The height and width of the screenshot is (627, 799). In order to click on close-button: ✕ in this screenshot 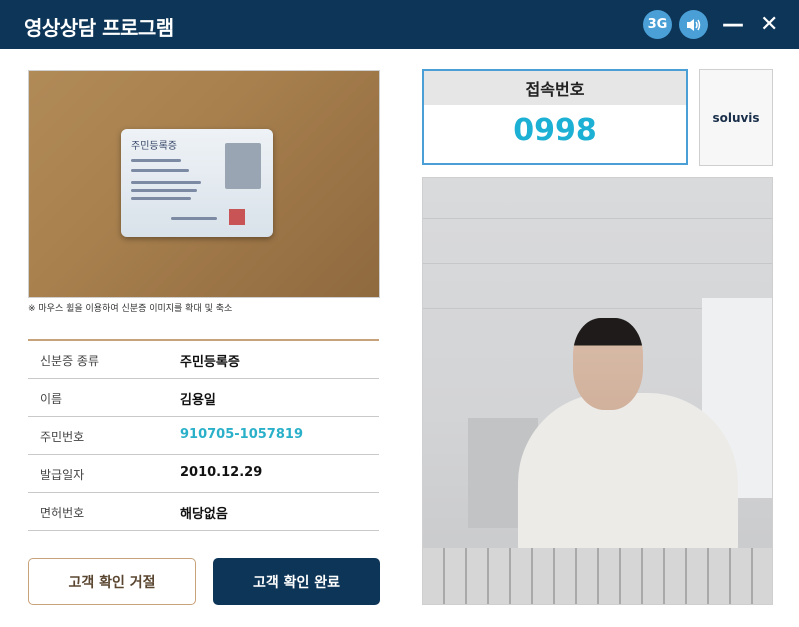, I will do `click(769, 24)`.